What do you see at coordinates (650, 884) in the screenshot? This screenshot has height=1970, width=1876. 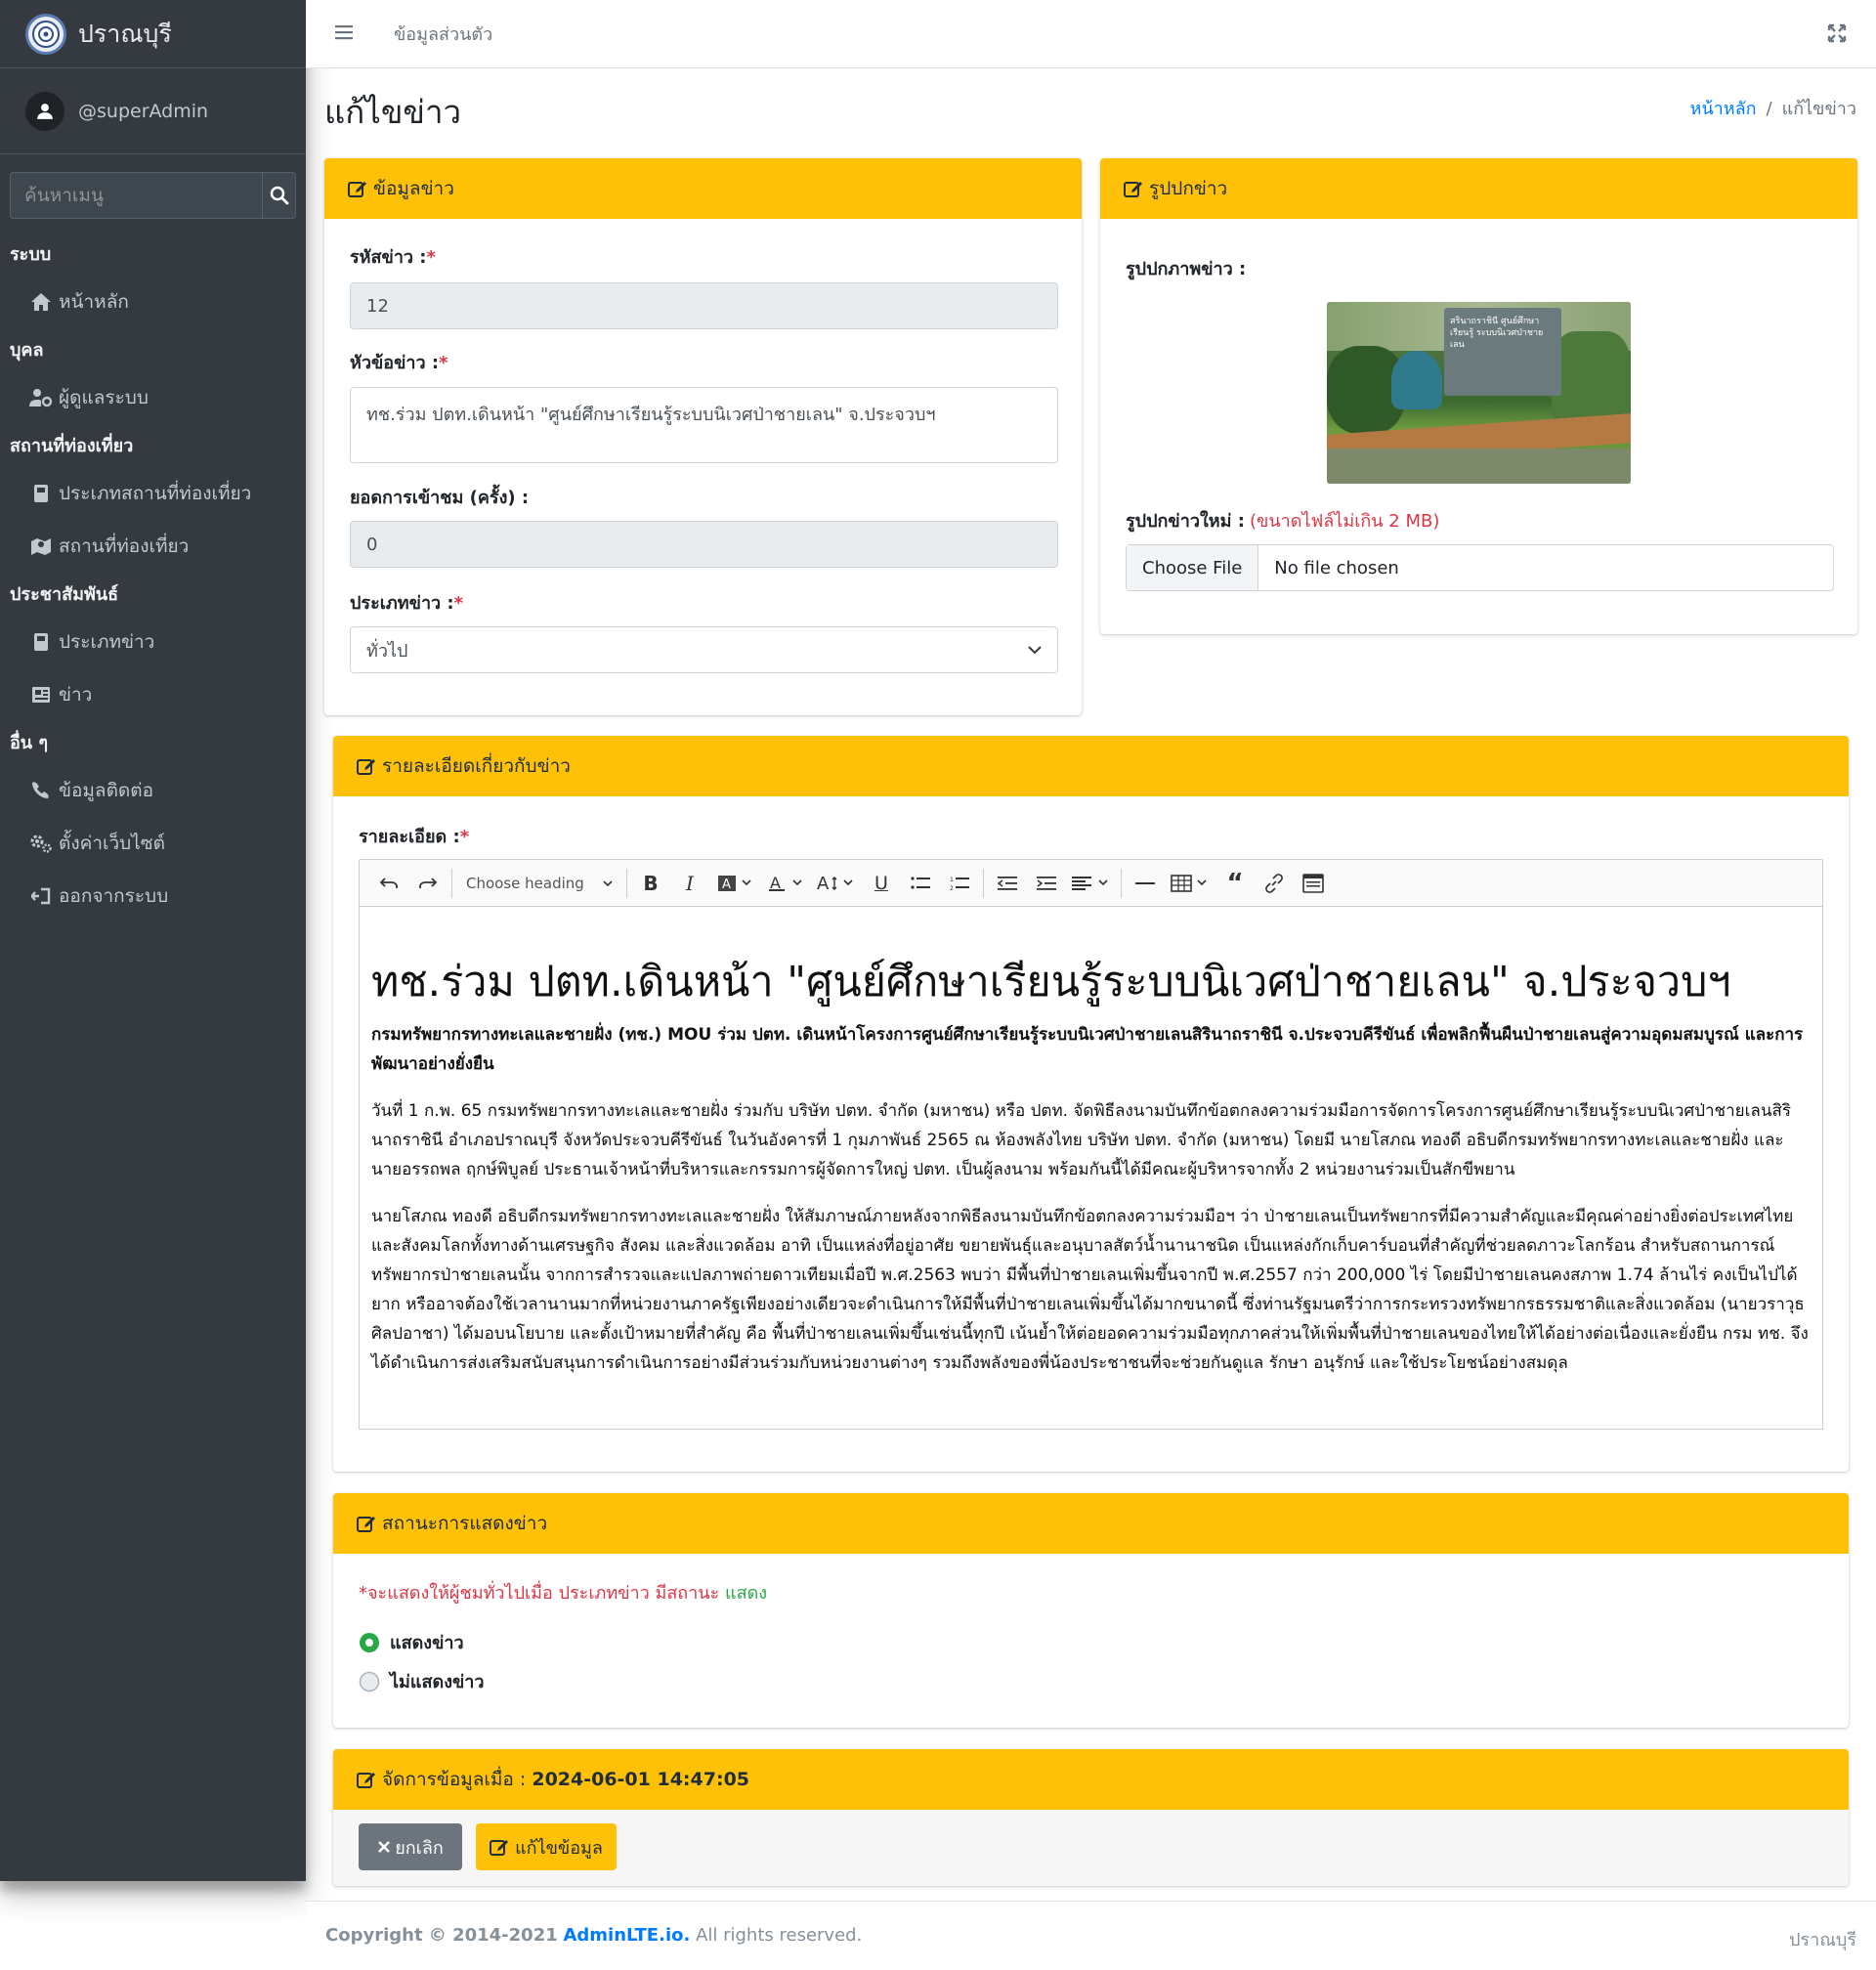 I see `bold-icon: B` at bounding box center [650, 884].